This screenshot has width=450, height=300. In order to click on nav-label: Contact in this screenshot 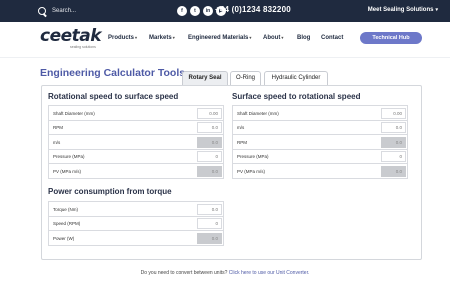, I will do `click(332, 38)`.